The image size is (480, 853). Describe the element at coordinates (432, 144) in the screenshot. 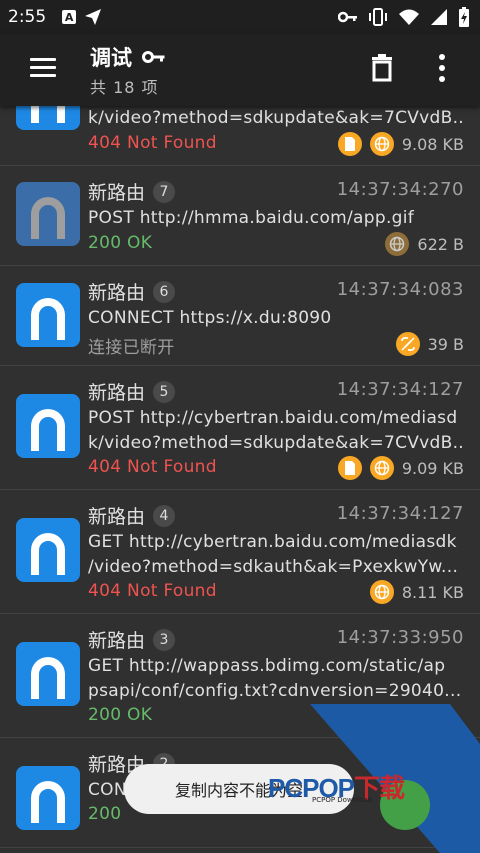

I see `response-size: 9.08 KB` at that location.